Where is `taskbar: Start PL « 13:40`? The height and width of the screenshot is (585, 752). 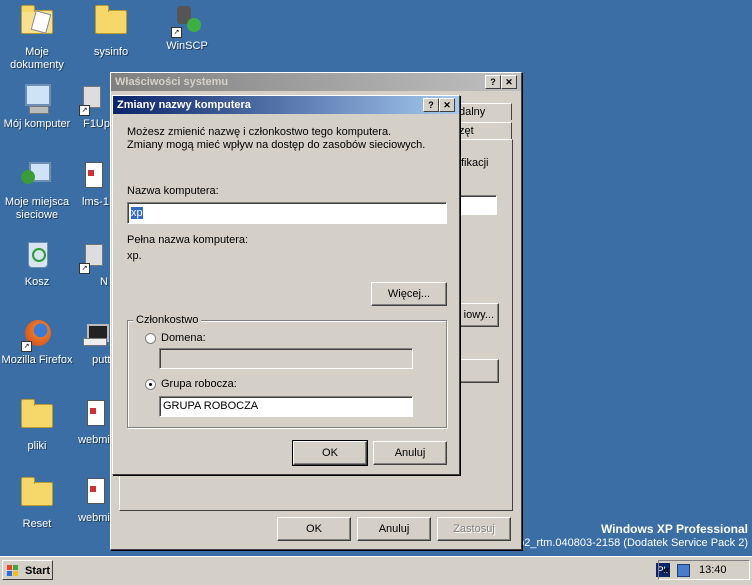
taskbar: Start PL « 13:40 is located at coordinates (376, 570).